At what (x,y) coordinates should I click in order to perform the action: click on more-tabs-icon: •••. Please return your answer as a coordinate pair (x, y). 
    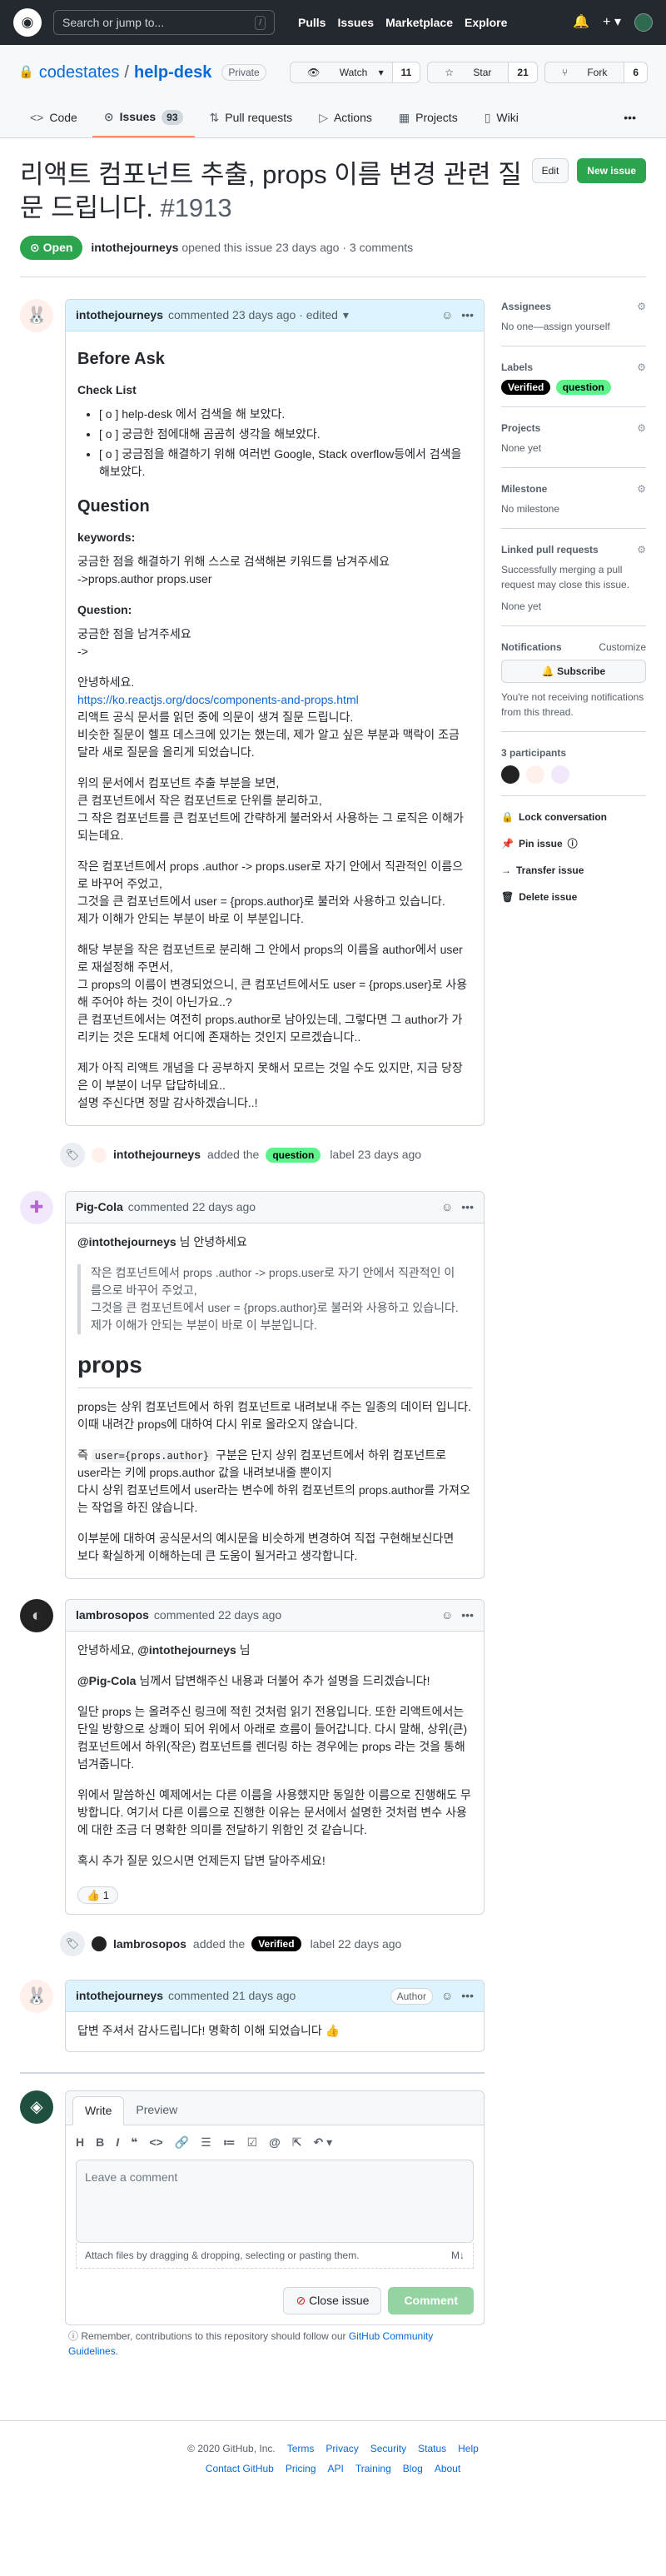
    Looking at the image, I should click on (630, 119).